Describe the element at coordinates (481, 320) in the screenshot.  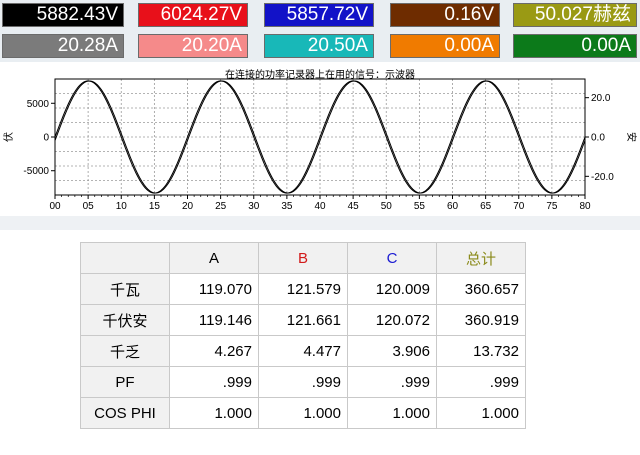
I see `cell-value: 360.919` at that location.